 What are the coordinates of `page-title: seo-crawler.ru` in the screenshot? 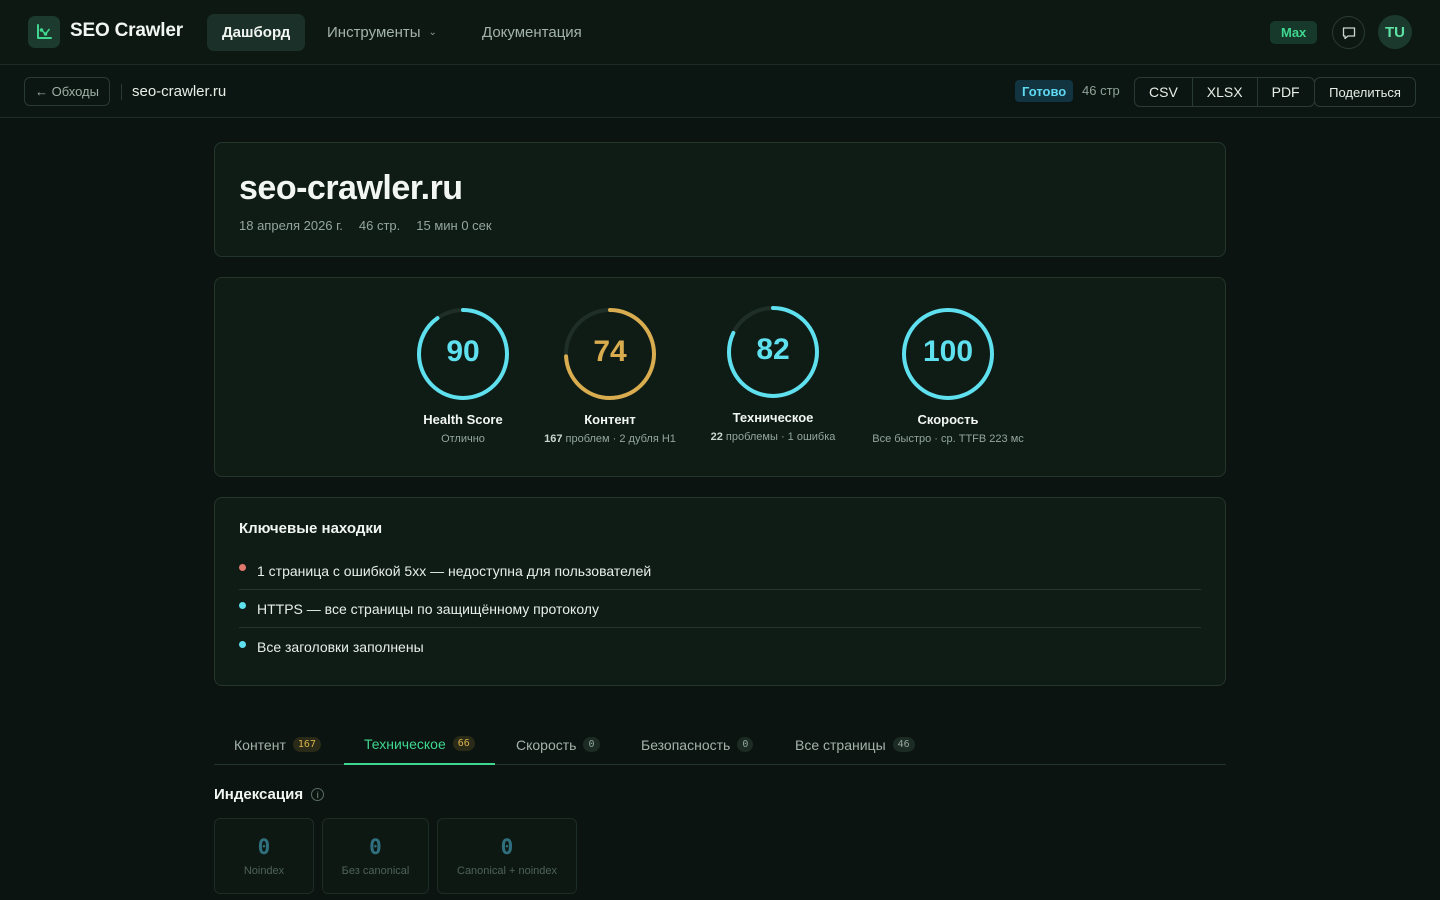 It's located at (351, 188).